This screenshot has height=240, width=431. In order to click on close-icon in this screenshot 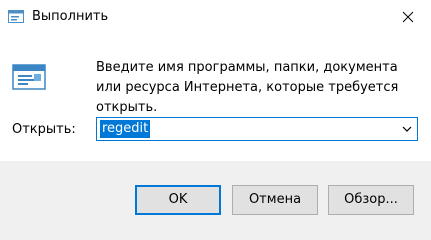, I will do `click(408, 16)`.